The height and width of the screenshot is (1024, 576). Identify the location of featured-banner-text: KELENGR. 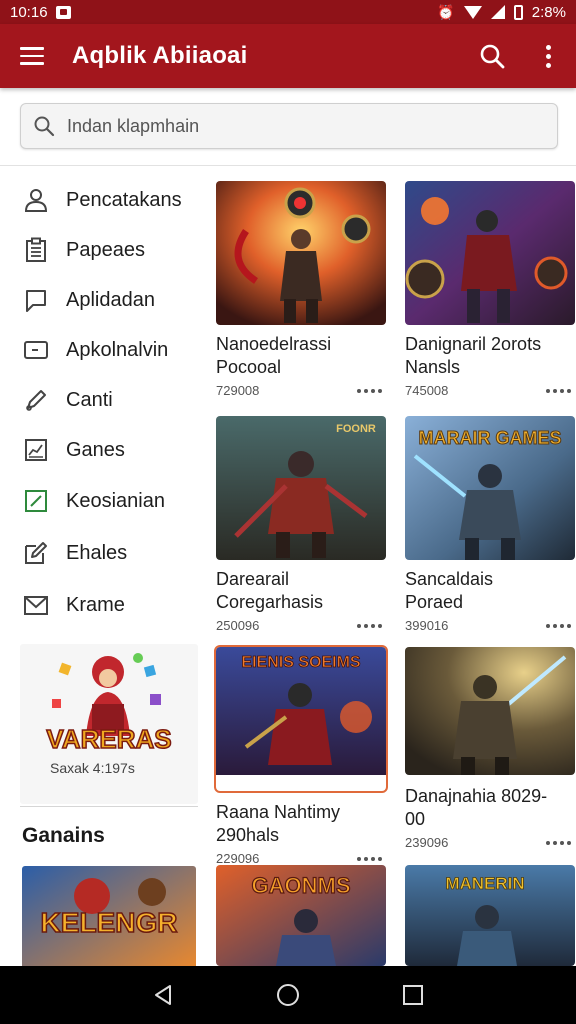
(109, 922).